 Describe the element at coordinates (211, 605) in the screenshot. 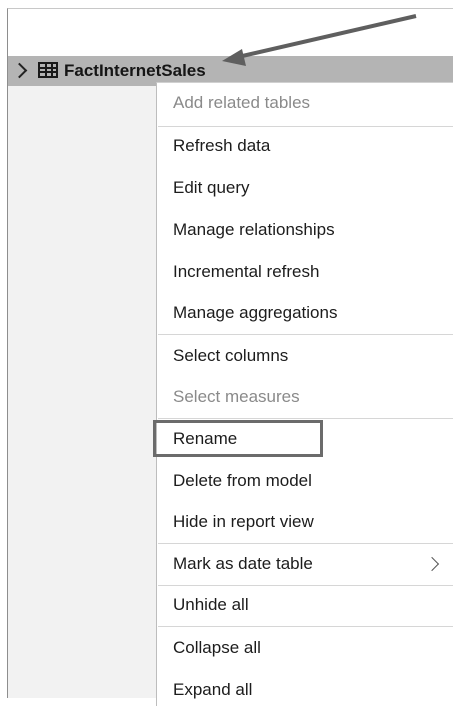

I see `menu-item-unhide-all: Unhide all` at that location.